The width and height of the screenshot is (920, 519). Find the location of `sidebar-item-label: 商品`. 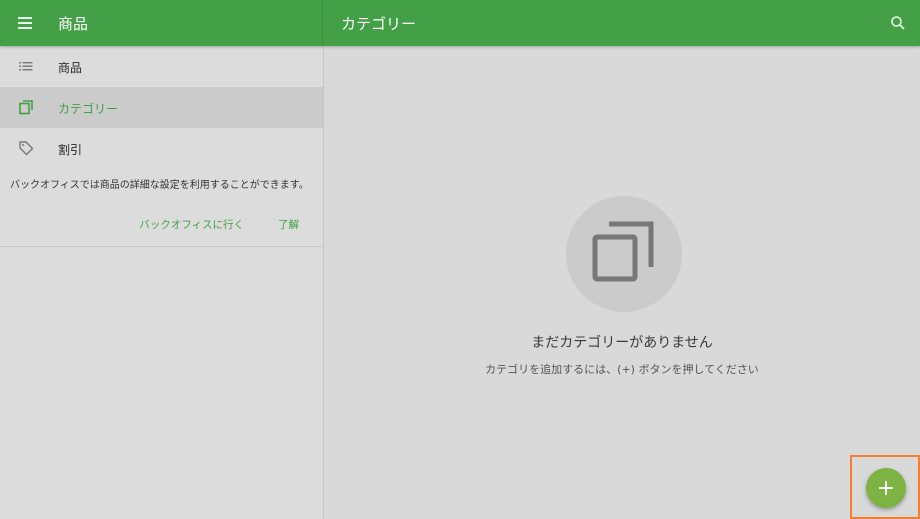

sidebar-item-label: 商品 is located at coordinates (70, 68).